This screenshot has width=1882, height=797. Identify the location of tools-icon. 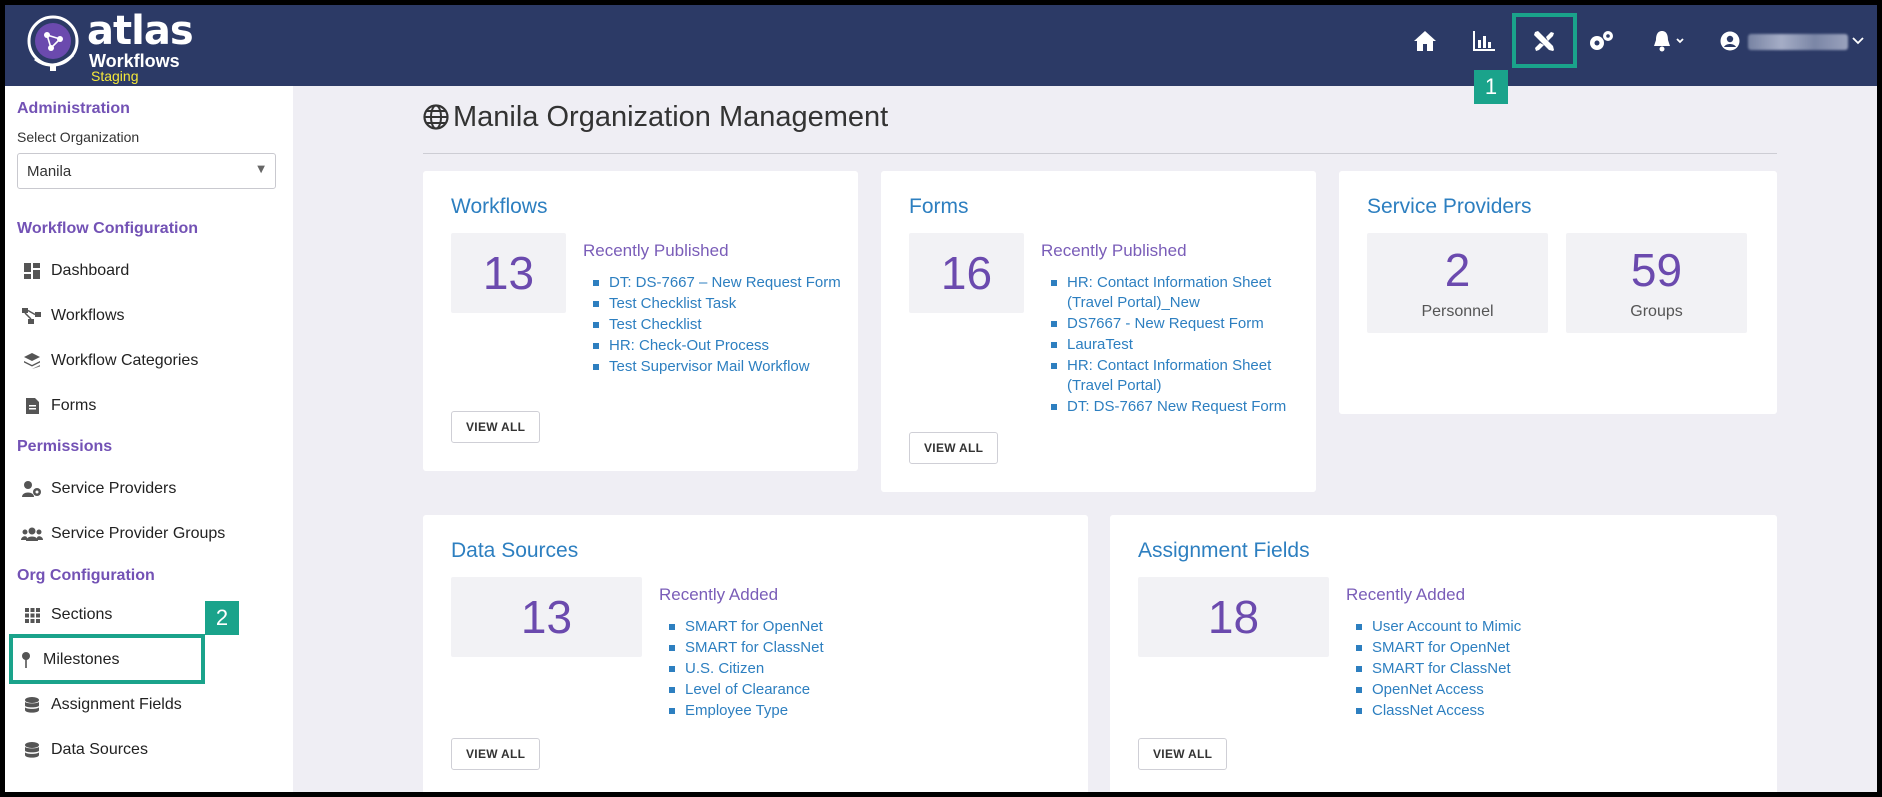
(1544, 41).